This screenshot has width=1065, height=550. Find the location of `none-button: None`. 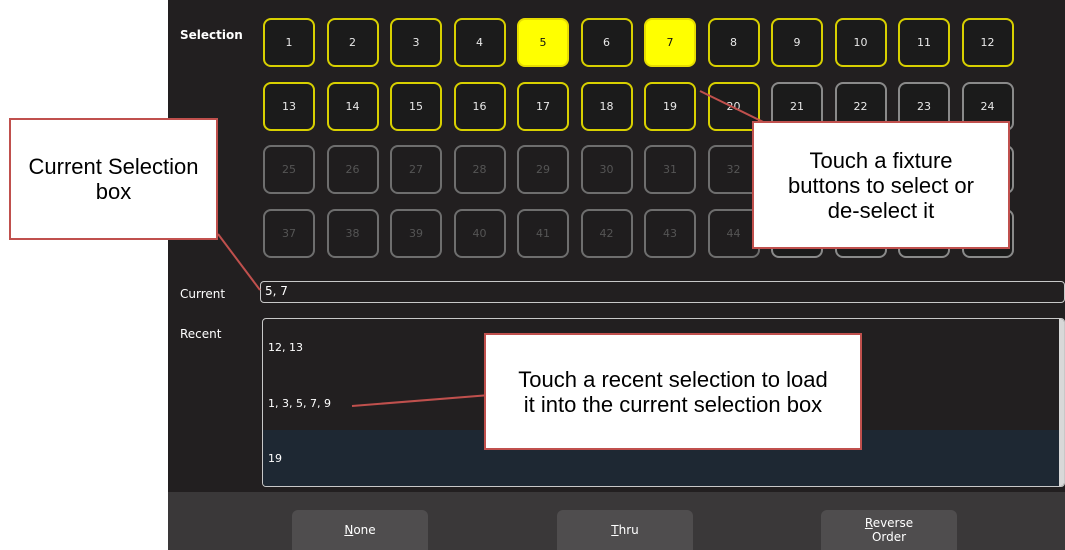

none-button: None is located at coordinates (360, 530).